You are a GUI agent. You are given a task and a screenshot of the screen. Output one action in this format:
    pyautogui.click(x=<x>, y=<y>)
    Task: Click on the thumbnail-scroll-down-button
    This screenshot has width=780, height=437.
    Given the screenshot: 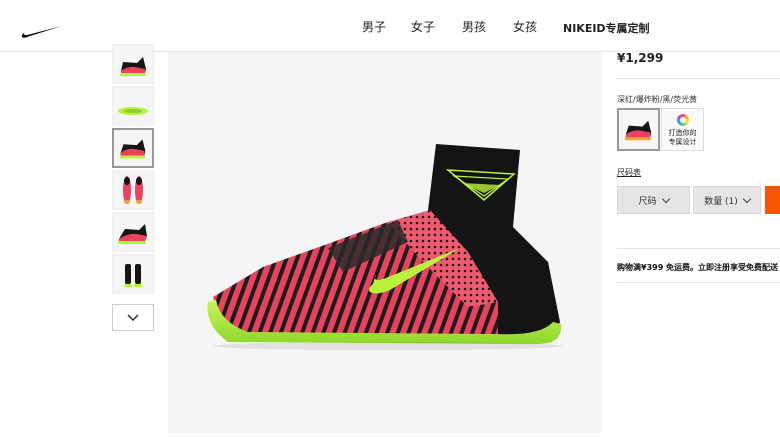 What is the action you would take?
    pyautogui.click(x=133, y=317)
    